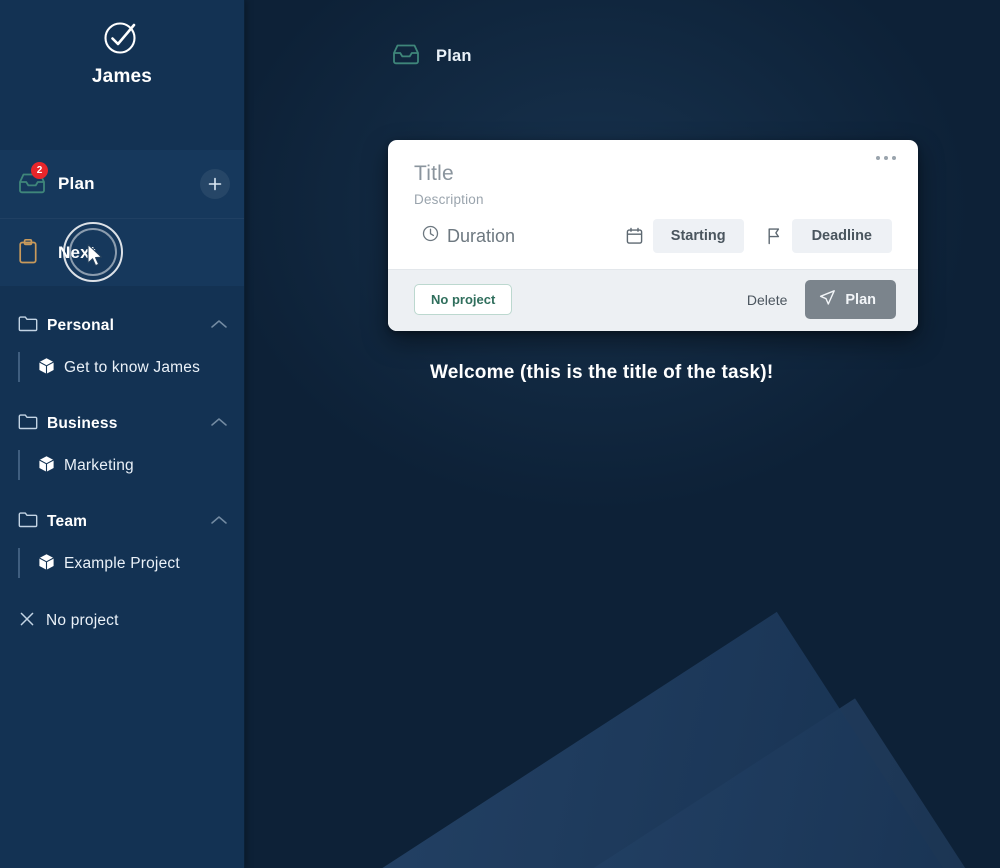 The image size is (1000, 868). Describe the element at coordinates (82, 620) in the screenshot. I see `sidebar-item-label-no-project: No project` at that location.